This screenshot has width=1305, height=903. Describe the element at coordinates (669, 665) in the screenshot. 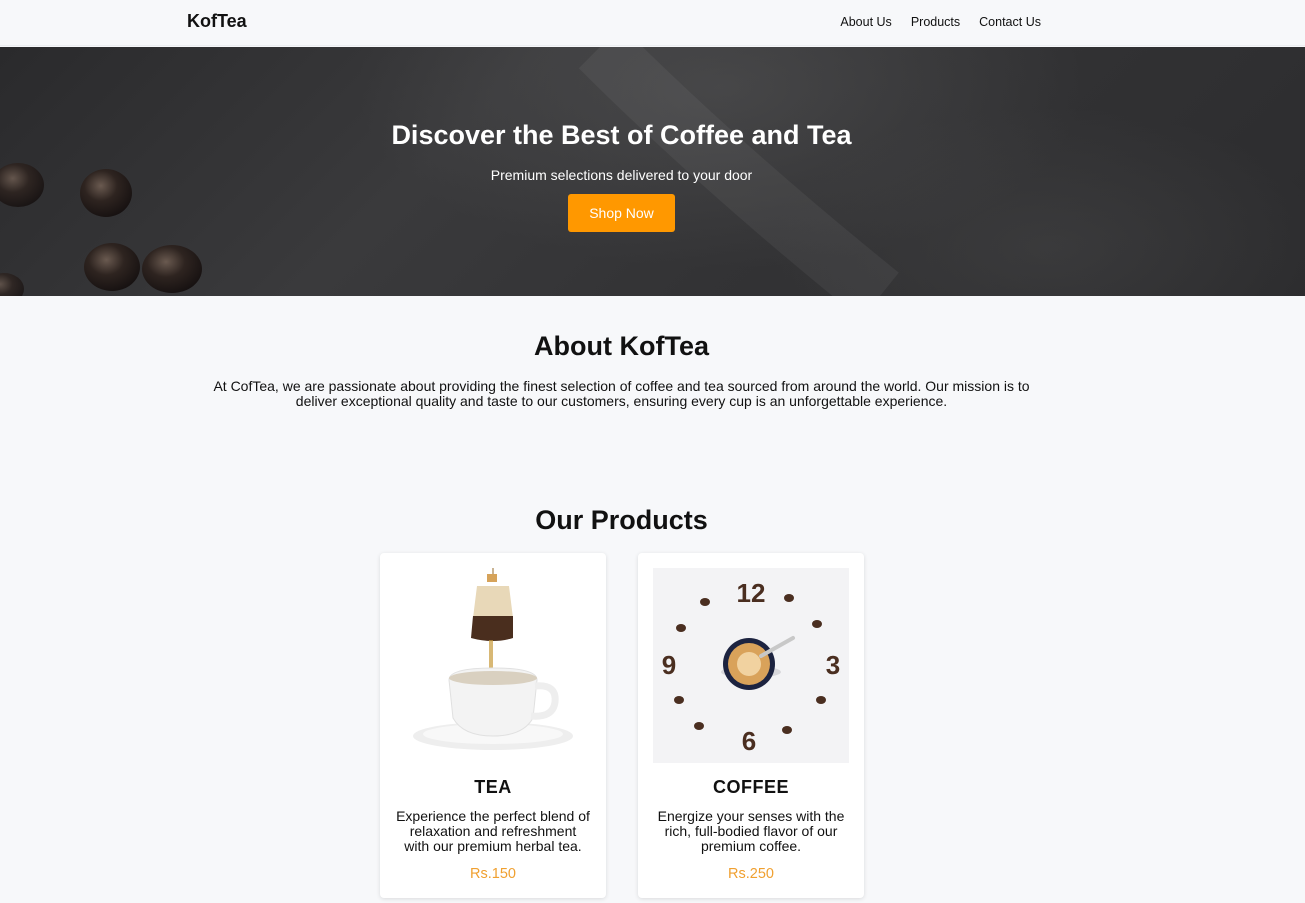

I see `svg-text: 9` at that location.